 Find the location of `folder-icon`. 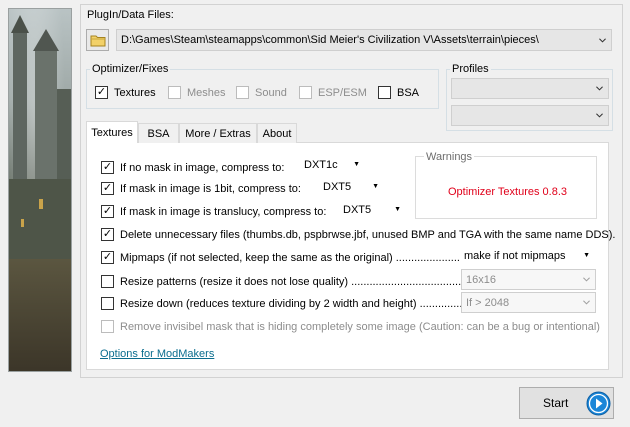

folder-icon is located at coordinates (97, 40).